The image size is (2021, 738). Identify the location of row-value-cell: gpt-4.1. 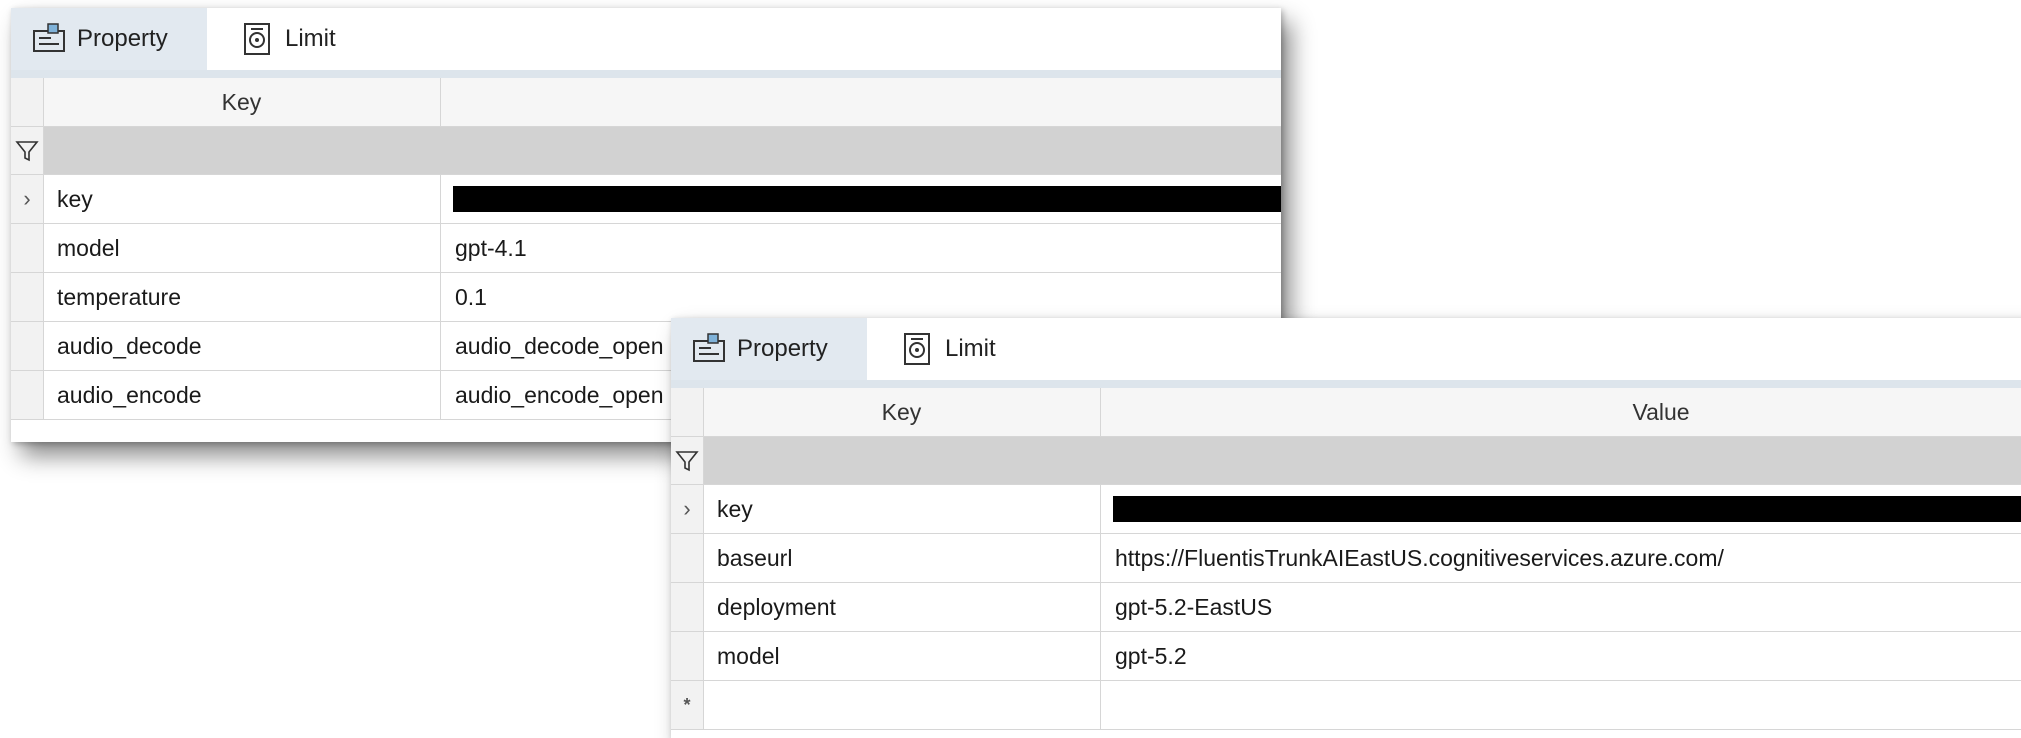
(861, 248).